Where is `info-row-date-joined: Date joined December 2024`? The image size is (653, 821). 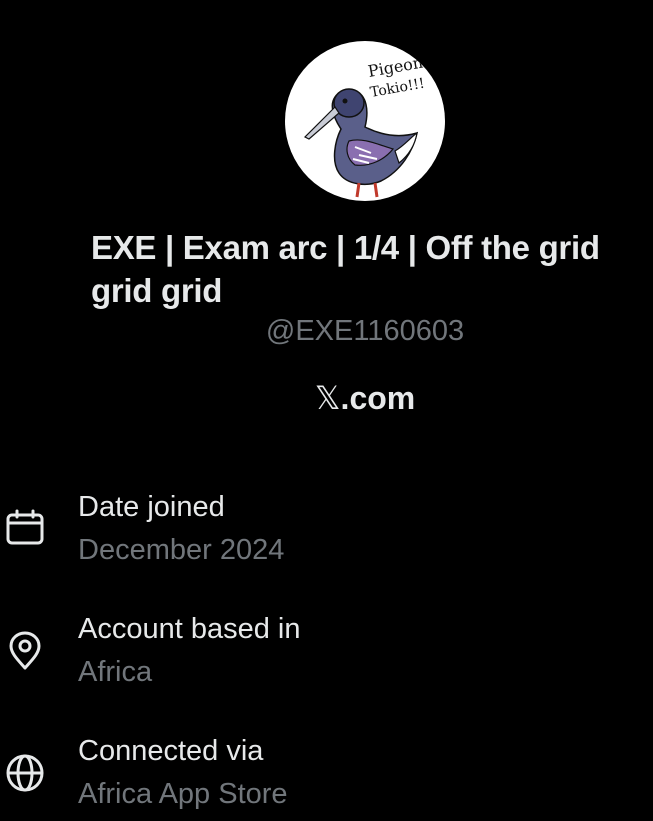 info-row-date-joined: Date joined December 2024 is located at coordinates (326, 532).